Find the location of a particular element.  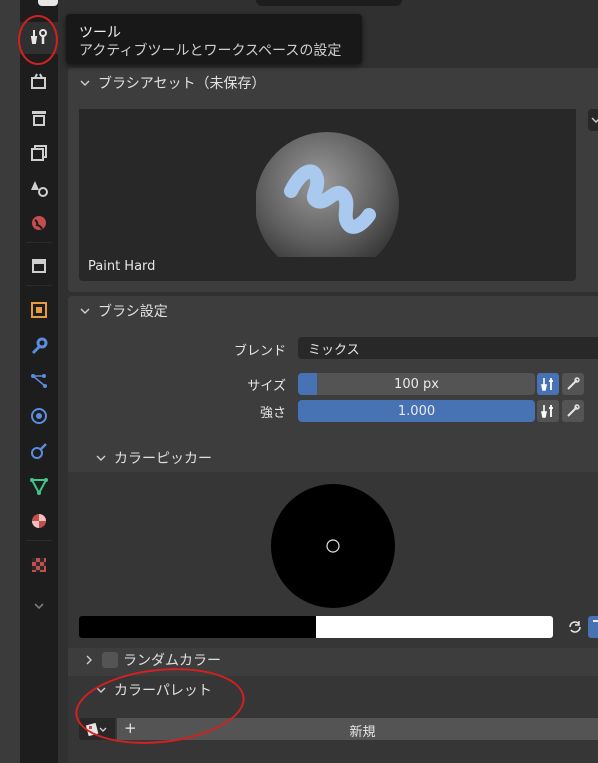

tab-collection is located at coordinates (39, 265).